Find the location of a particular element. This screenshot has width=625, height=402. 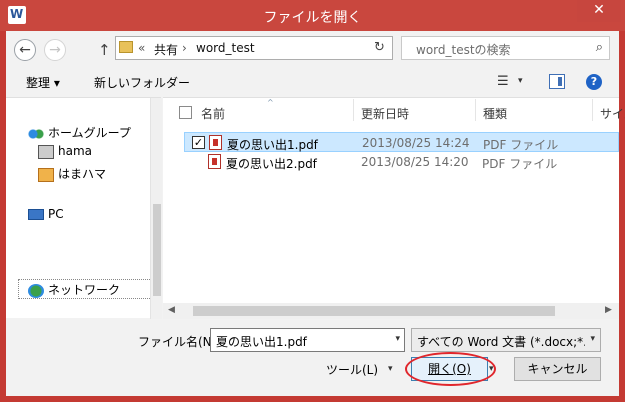

new-folder-button: 新しいフォルダー is located at coordinates (142, 82).